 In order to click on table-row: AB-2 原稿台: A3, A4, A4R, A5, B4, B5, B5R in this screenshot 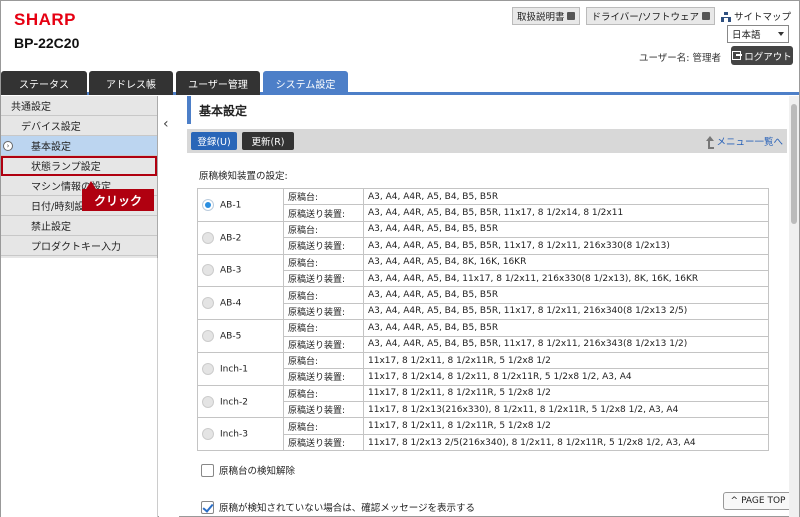, I will do `click(483, 237)`.